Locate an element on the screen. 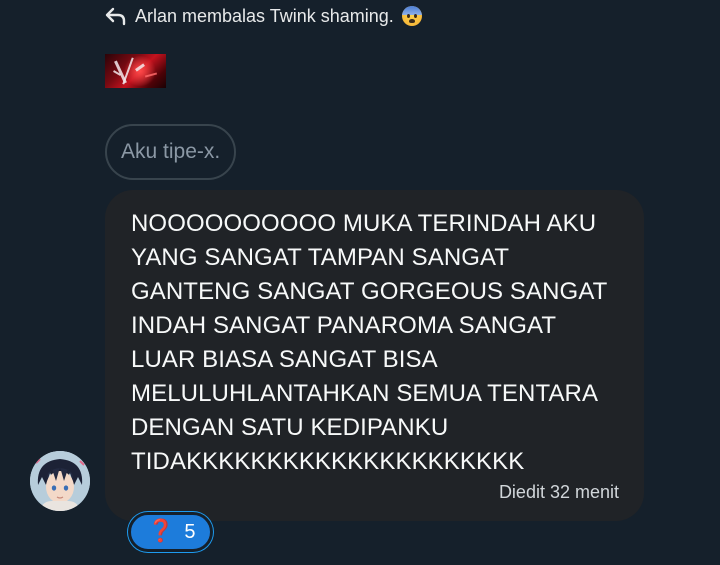  reply-context-text: Arlan membalas Twink shaming. is located at coordinates (264, 15).